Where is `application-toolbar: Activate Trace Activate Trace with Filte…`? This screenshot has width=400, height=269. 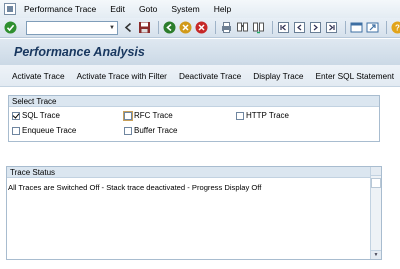 application-toolbar: Activate Trace Activate Trace with Filte… is located at coordinates (200, 76).